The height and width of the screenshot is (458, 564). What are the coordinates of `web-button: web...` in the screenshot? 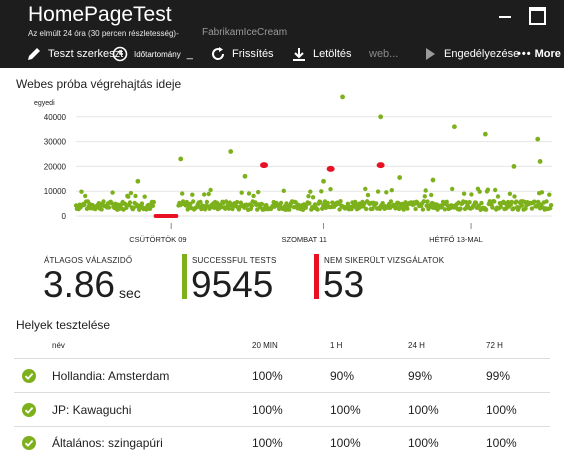 It's located at (383, 54).